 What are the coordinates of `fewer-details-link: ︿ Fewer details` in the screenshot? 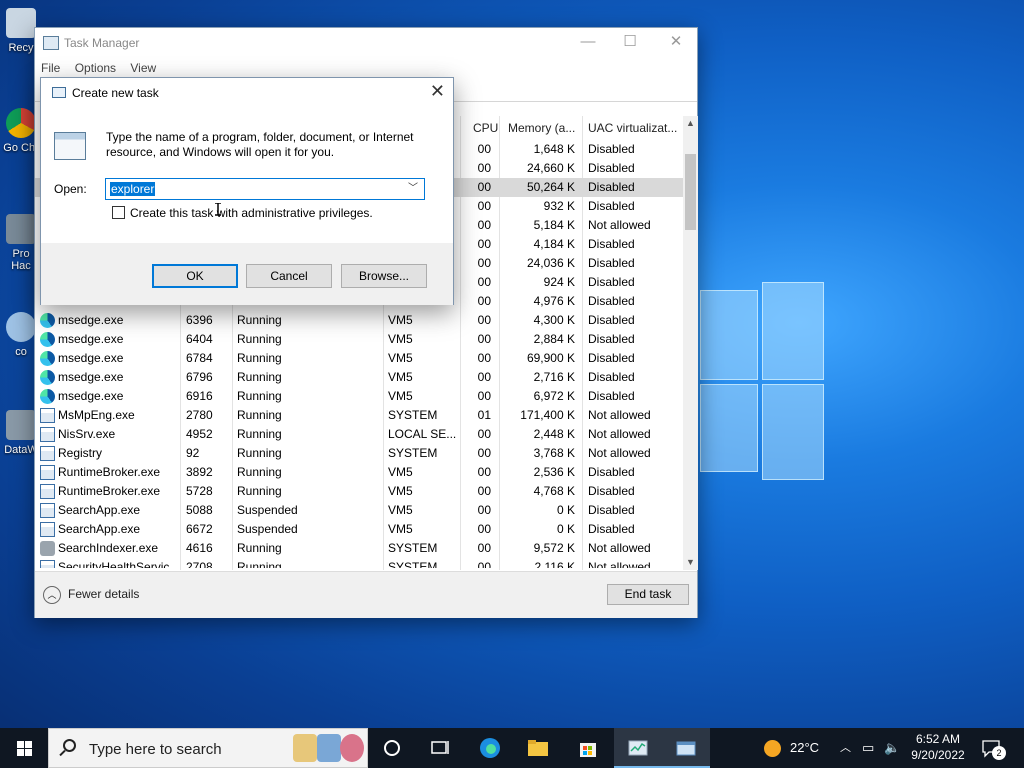 It's located at (91, 595).